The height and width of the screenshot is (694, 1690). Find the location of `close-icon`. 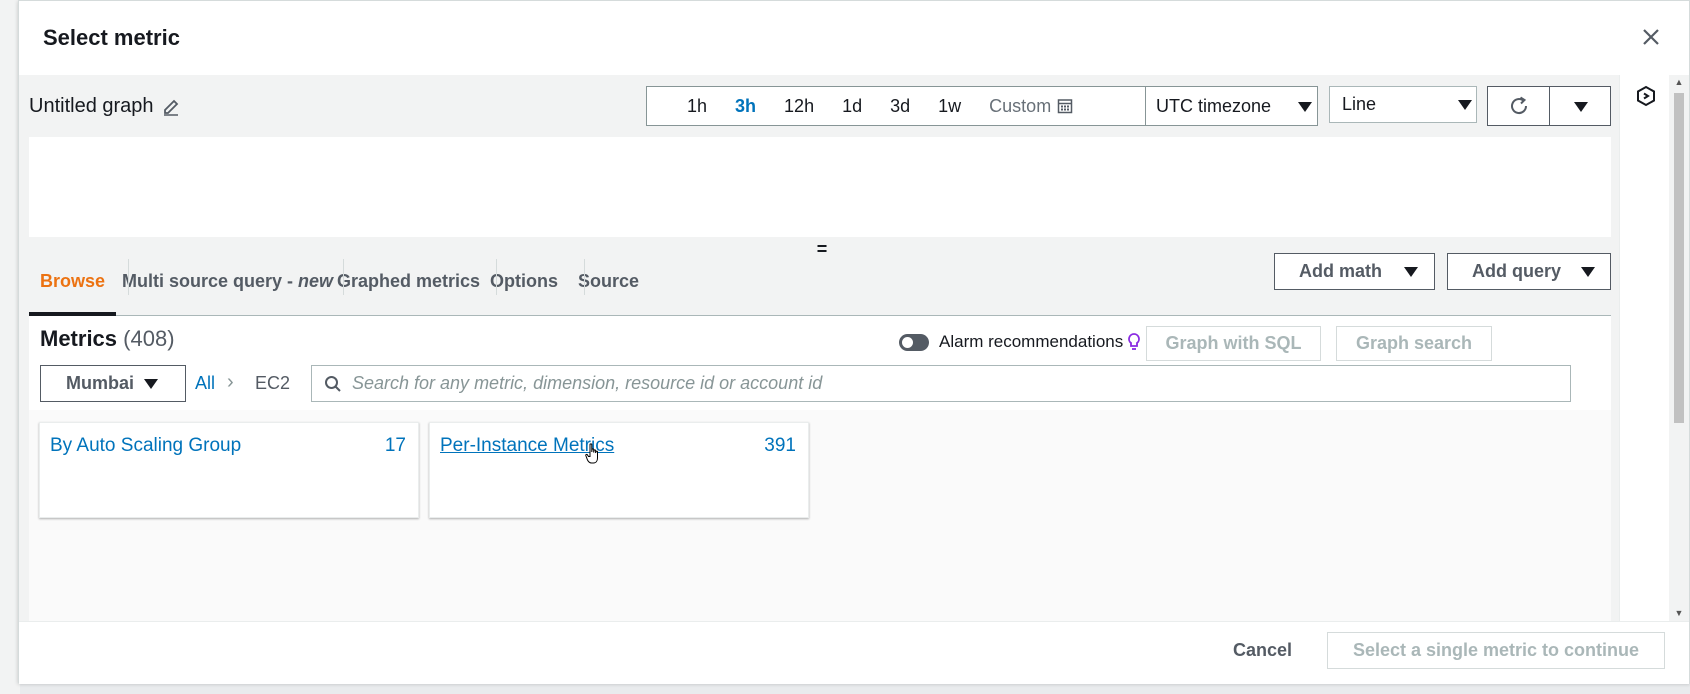

close-icon is located at coordinates (1651, 37).